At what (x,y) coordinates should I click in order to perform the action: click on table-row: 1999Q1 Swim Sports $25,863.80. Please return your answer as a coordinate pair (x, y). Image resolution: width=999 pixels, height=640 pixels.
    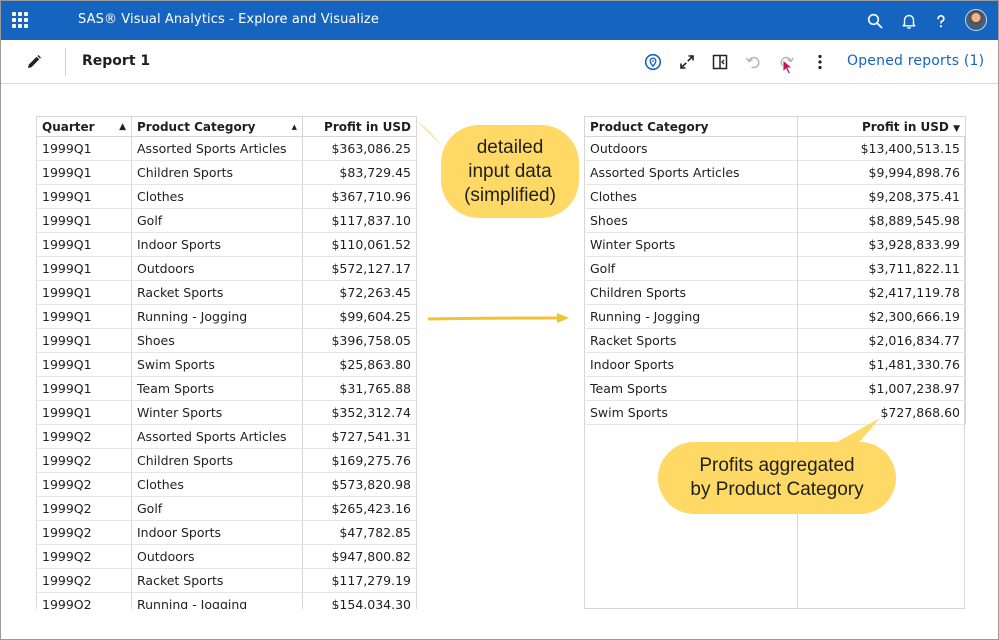
    Looking at the image, I should click on (226, 364).